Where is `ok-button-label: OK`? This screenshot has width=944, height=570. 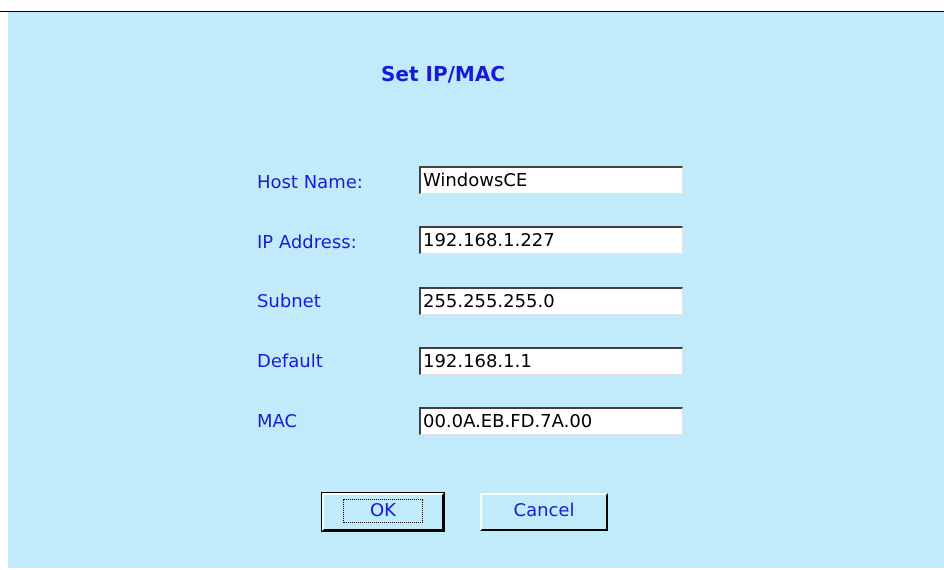 ok-button-label: OK is located at coordinates (383, 511).